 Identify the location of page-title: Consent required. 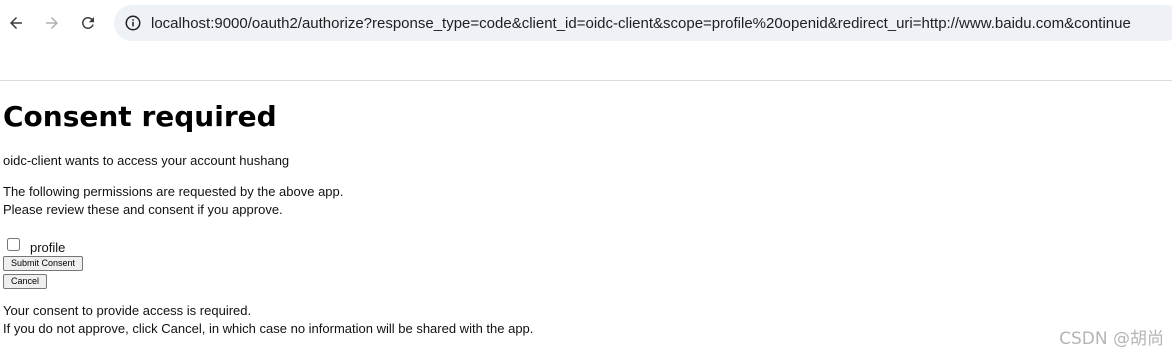
(140, 116).